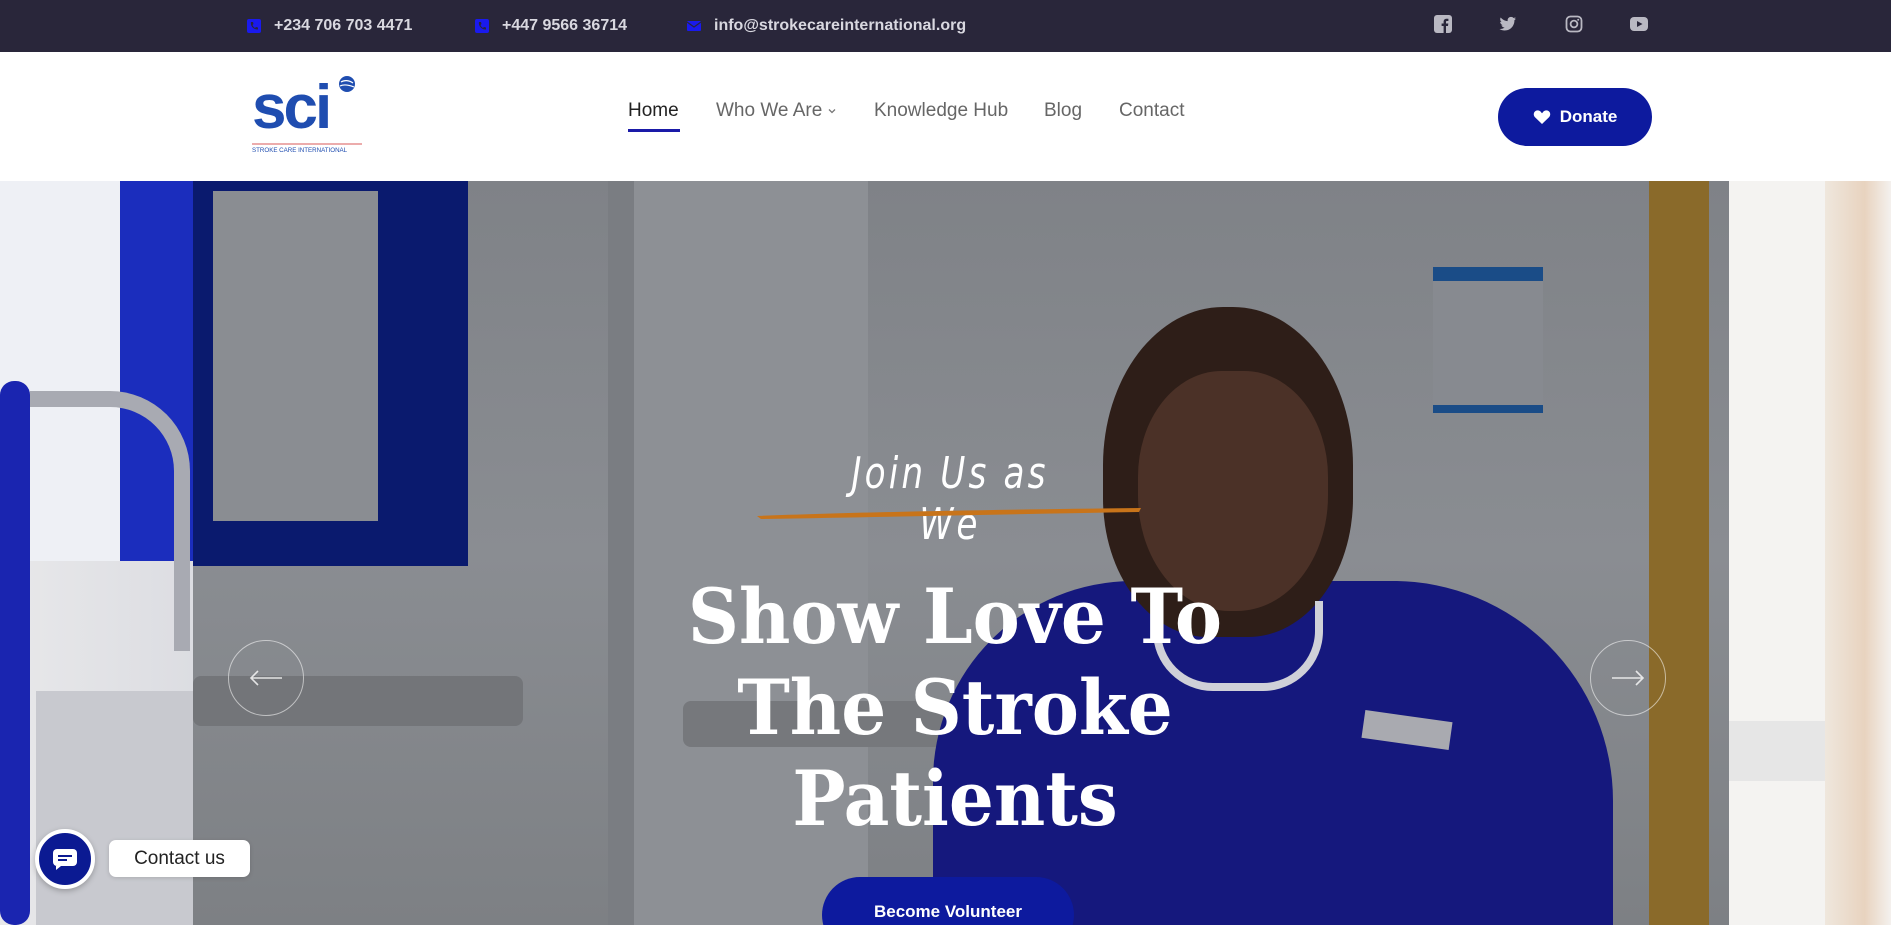  What do you see at coordinates (769, 110) in the screenshot?
I see `nav-who-label: Who We Are` at bounding box center [769, 110].